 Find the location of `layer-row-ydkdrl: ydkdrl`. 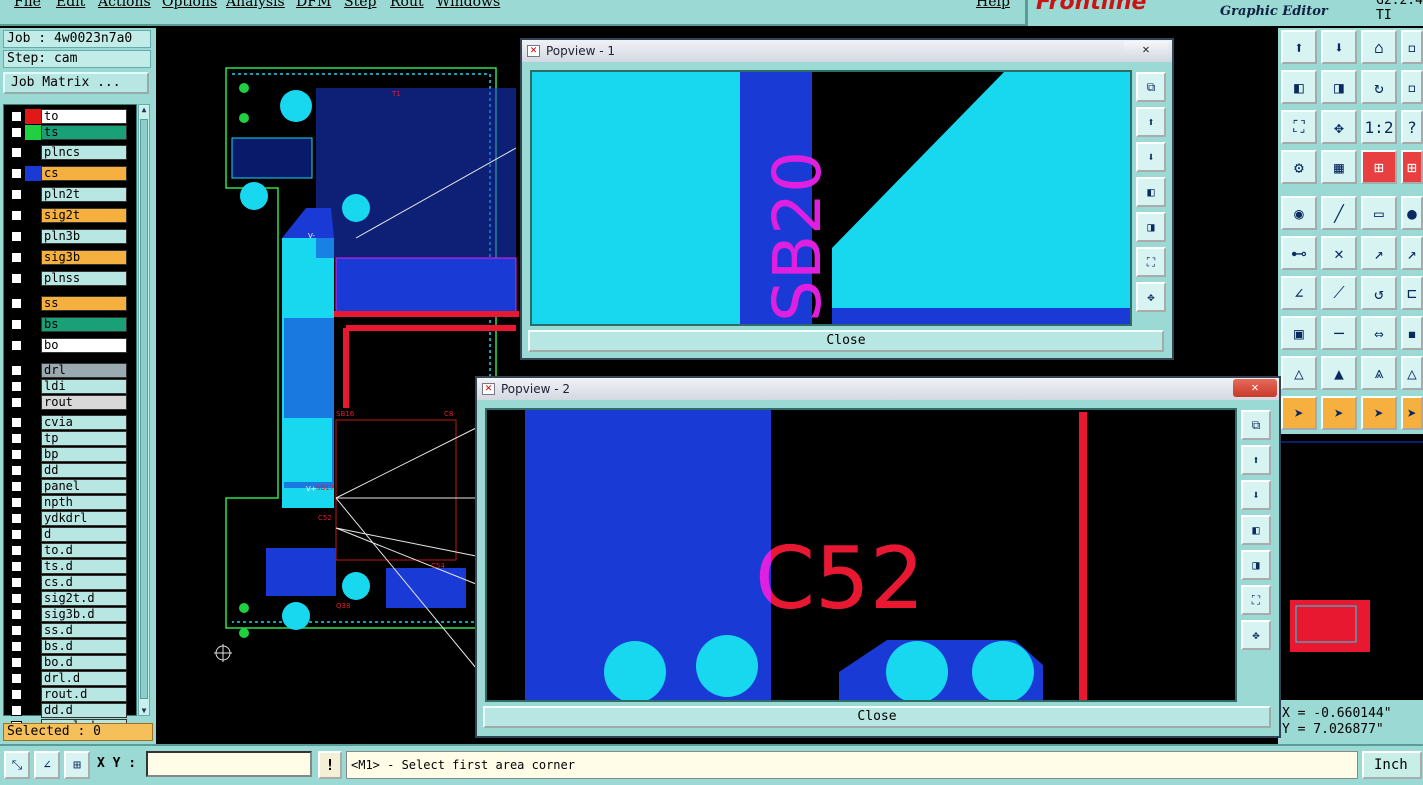

layer-row-ydkdrl: ydkdrl is located at coordinates (67, 518).